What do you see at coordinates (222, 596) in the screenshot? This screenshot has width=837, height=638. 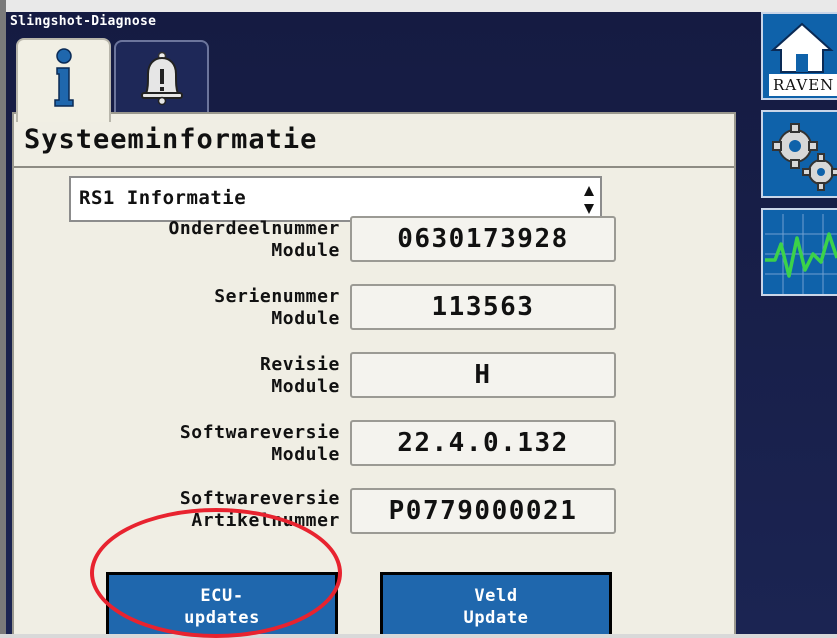 I see `ecu-updates-label-line1: ECU-` at bounding box center [222, 596].